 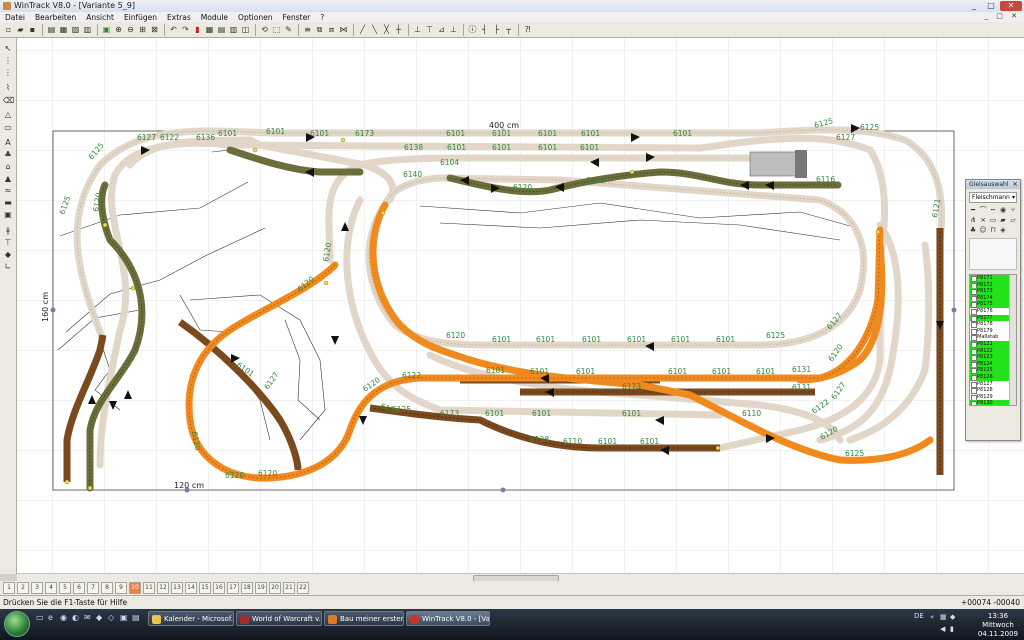 What do you see at coordinates (233, 588) in the screenshot?
I see `layer-button: 17` at bounding box center [233, 588].